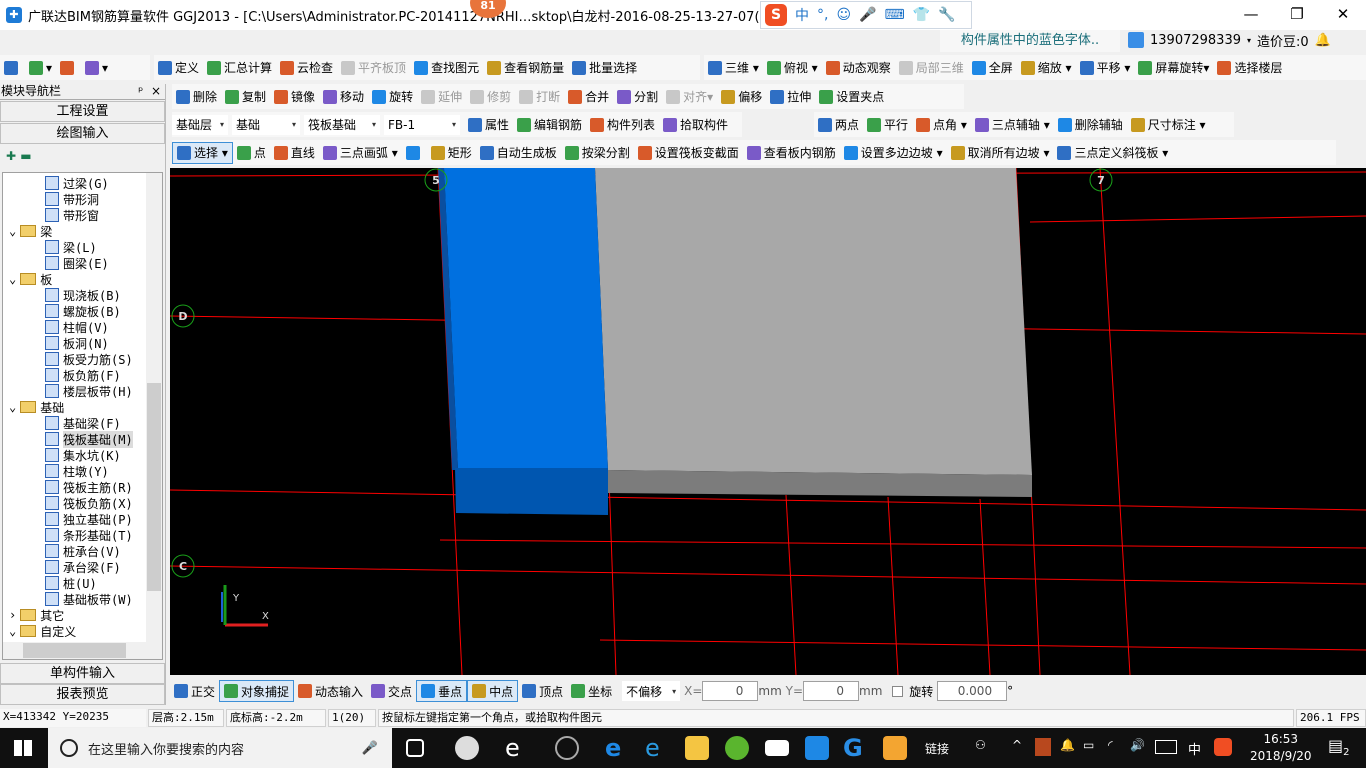 Image resolution: width=1366 pixels, height=768 pixels. Describe the element at coordinates (597, 153) in the screenshot. I see `split-by-beam-button: 按梁分割` at that location.